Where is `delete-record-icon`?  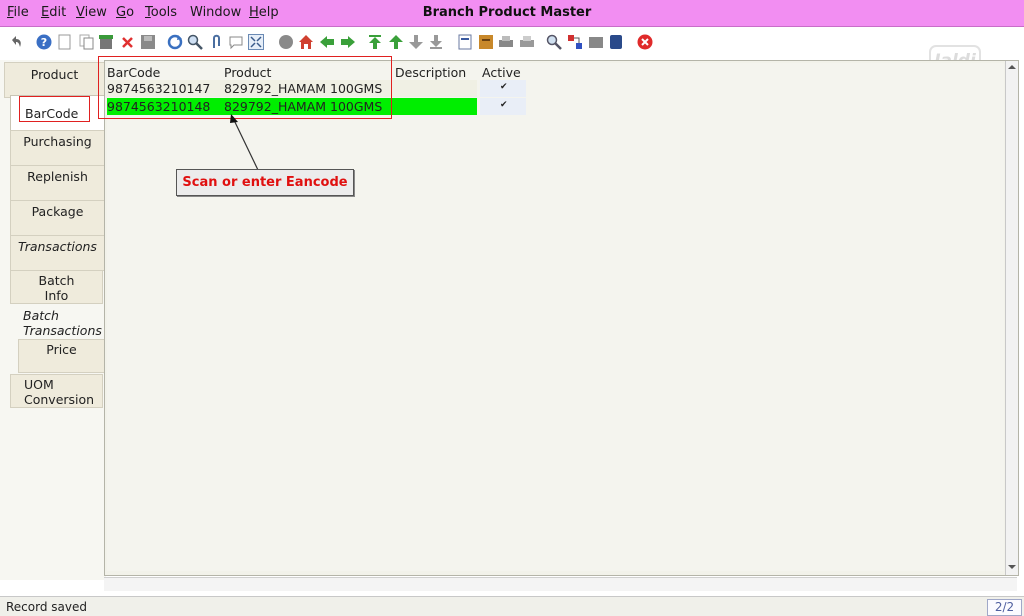 delete-record-icon is located at coordinates (106, 42).